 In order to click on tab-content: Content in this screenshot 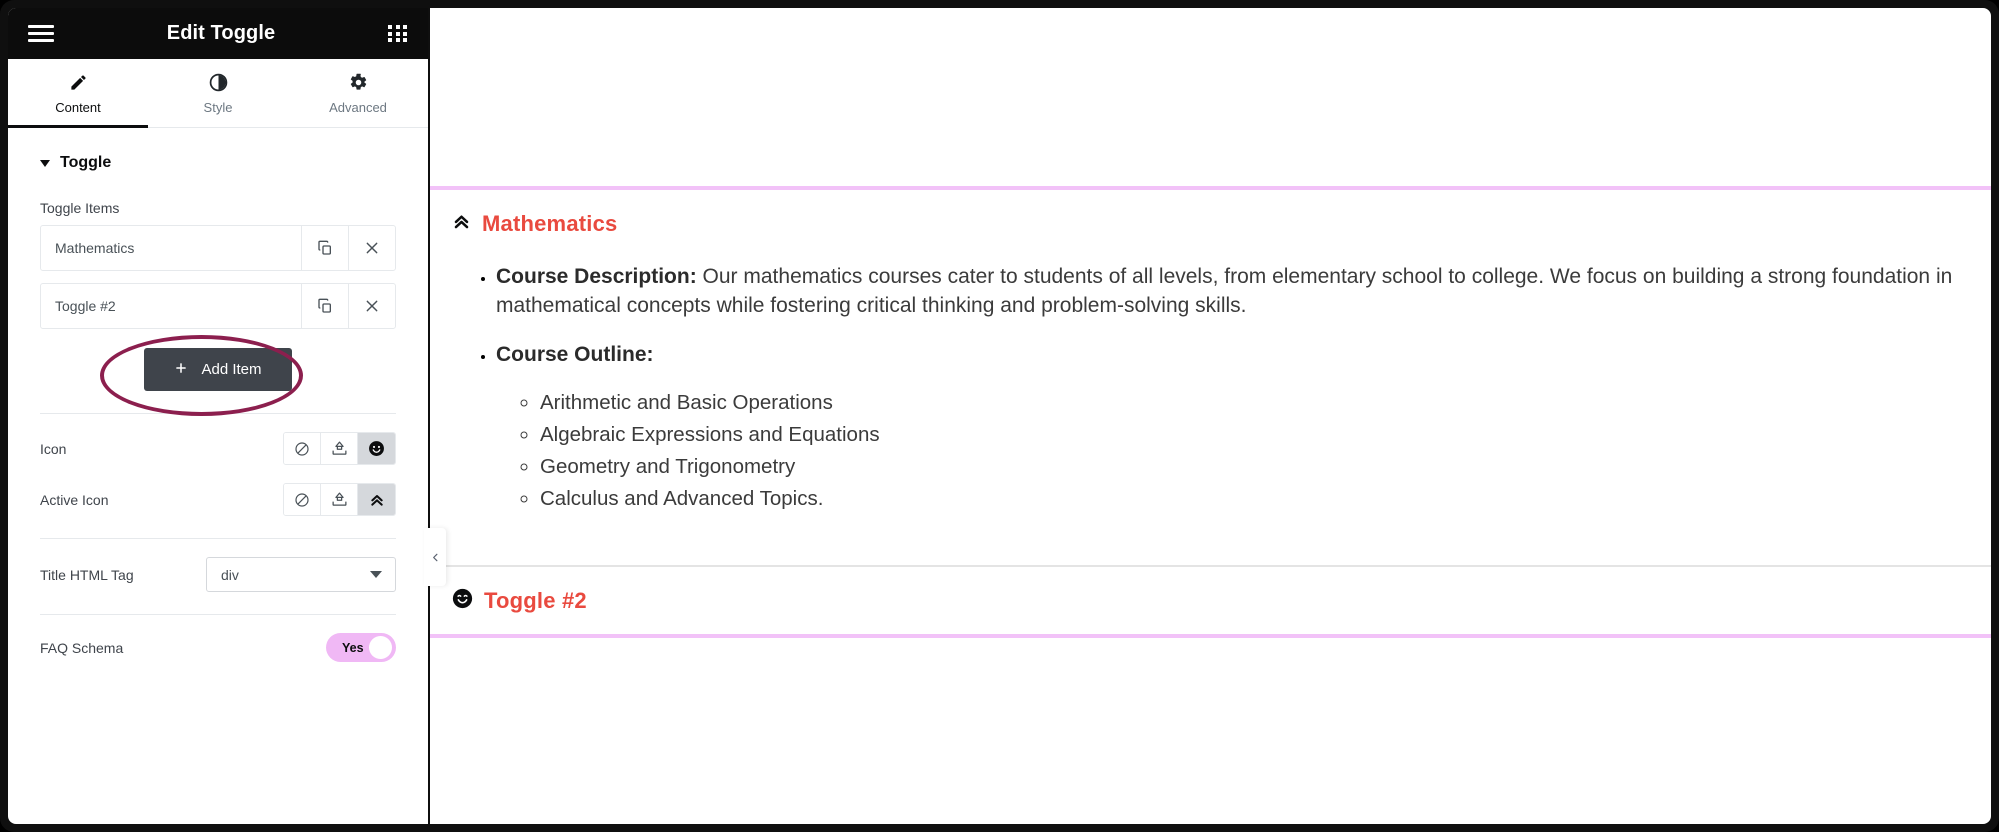, I will do `click(78, 93)`.